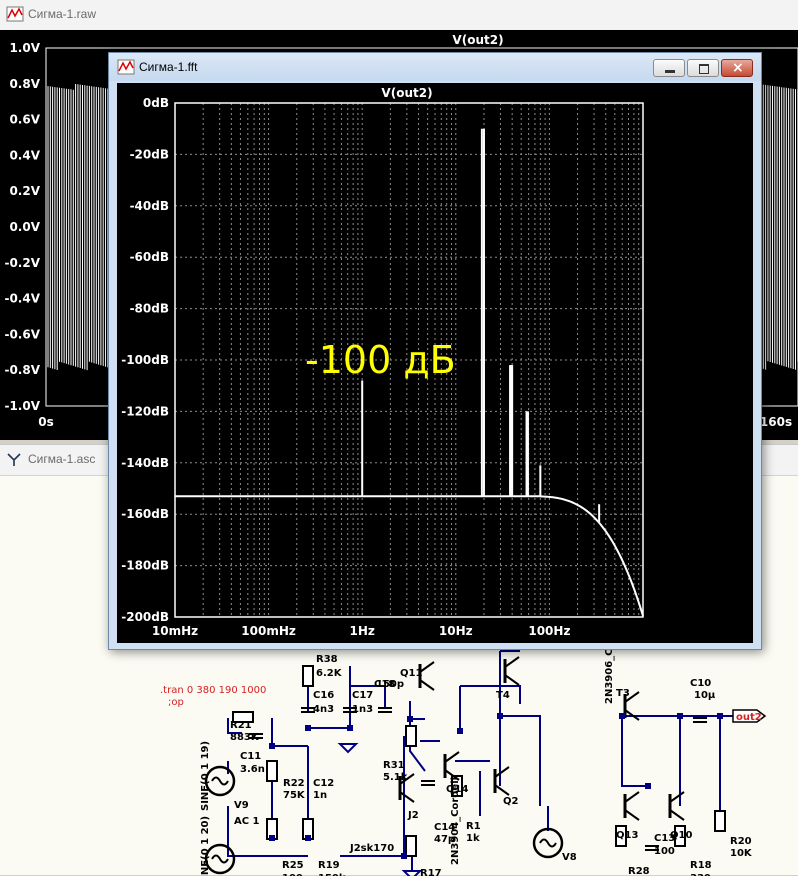  I want to click on raw-y-tick-label: 0.6V, so click(24, 120).